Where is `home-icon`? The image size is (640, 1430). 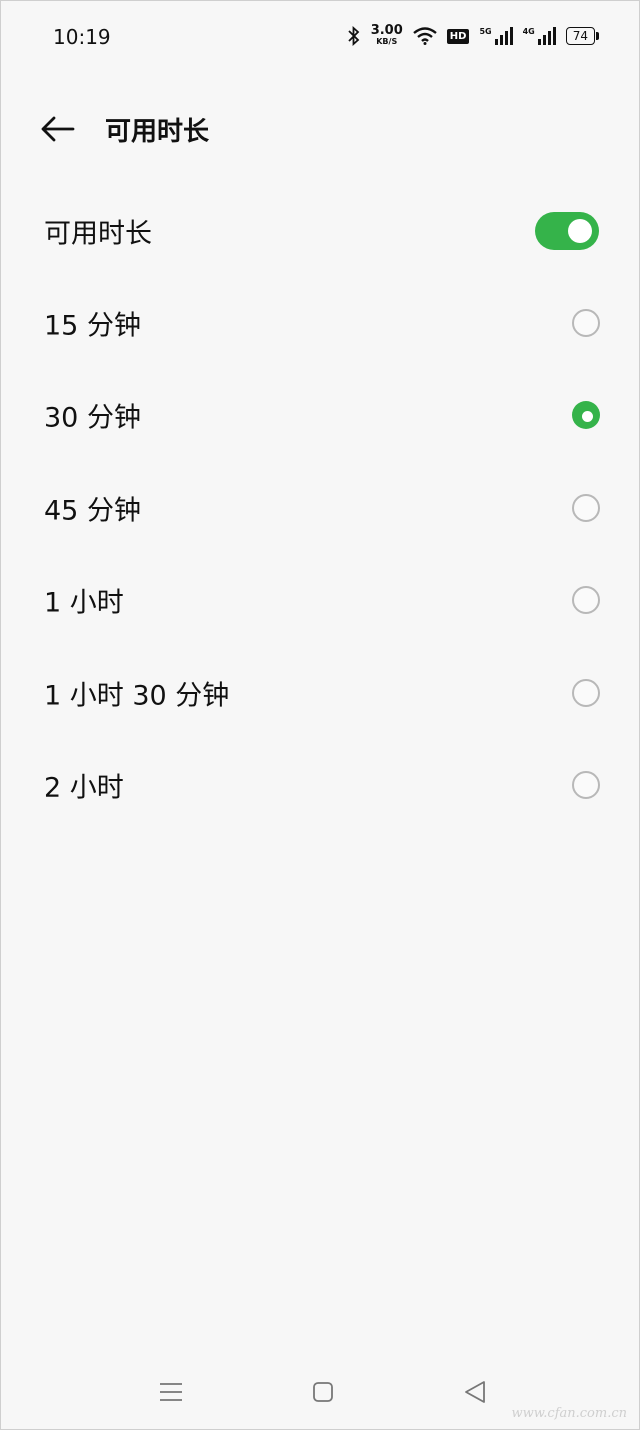 home-icon is located at coordinates (323, 1392).